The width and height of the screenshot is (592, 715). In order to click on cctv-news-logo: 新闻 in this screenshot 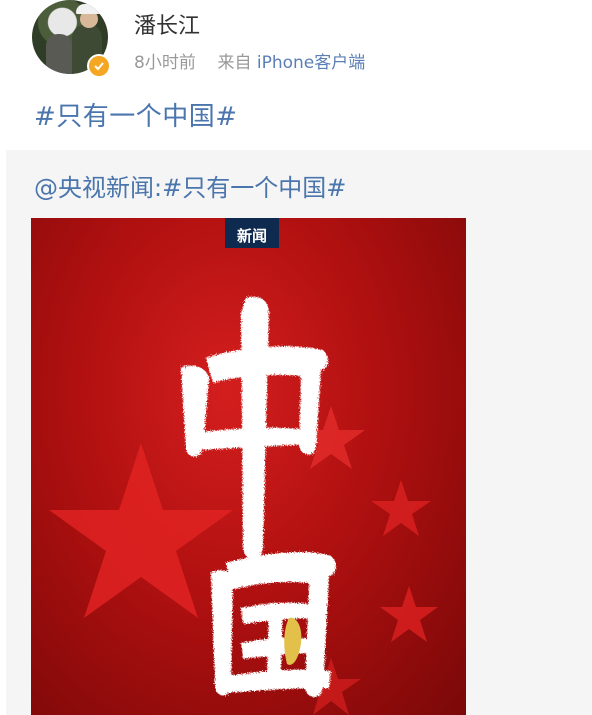, I will do `click(252, 233)`.